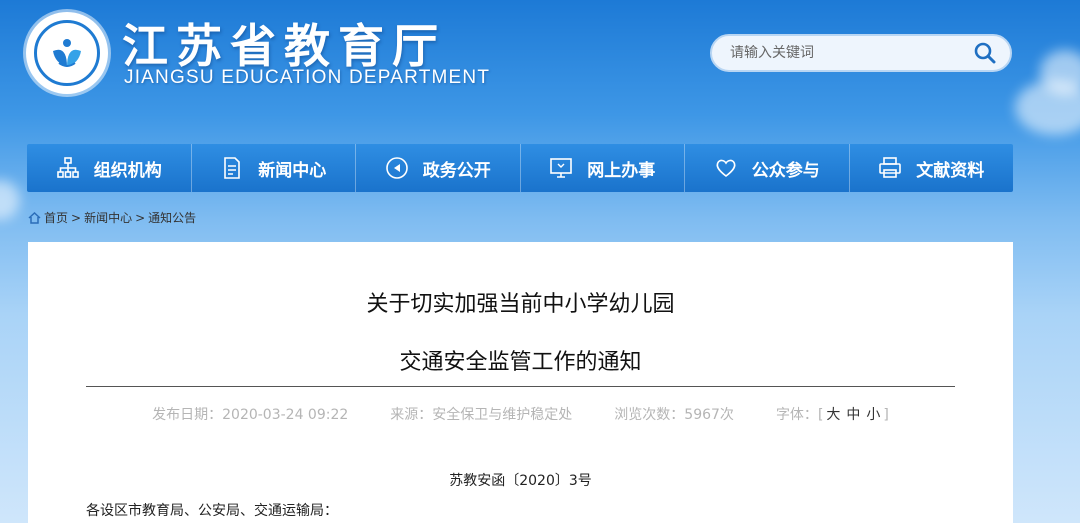 The height and width of the screenshot is (523, 1080). Describe the element at coordinates (481, 415) in the screenshot. I see `article-source: 来源：安全保卫与维护稳定处` at that location.